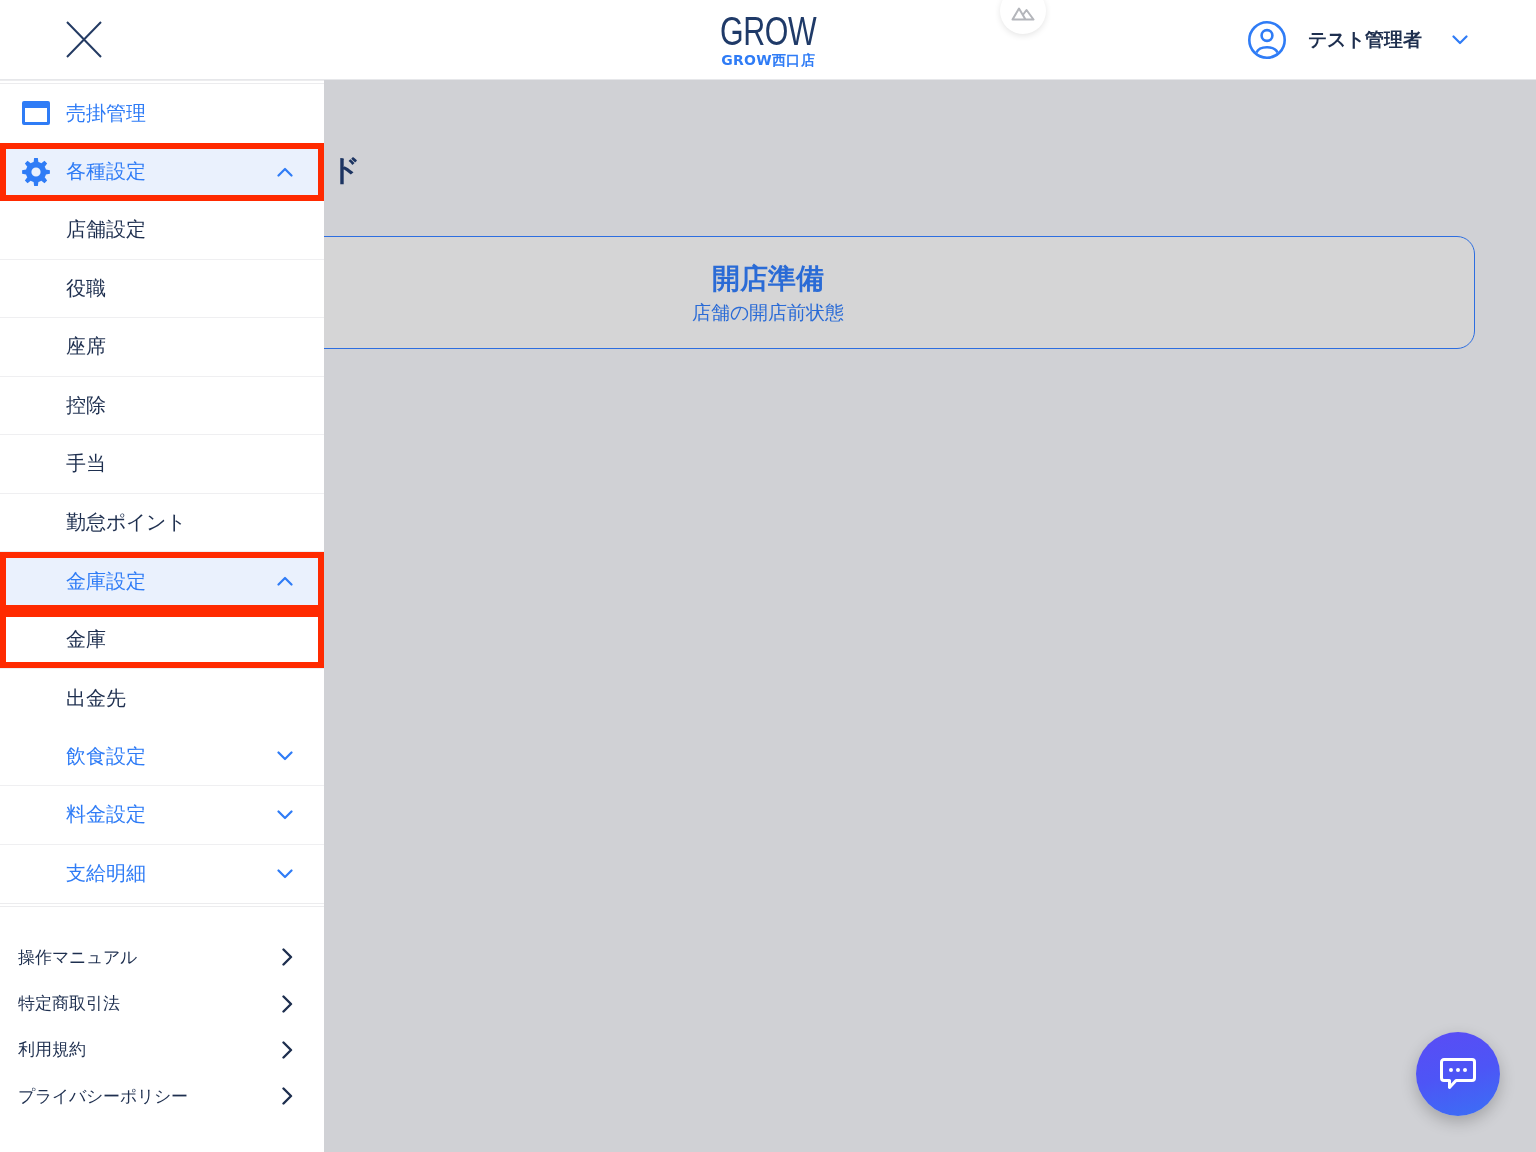 The width and height of the screenshot is (1536, 1152). Describe the element at coordinates (1023, 13) in the screenshot. I see `mountain-icon` at that location.